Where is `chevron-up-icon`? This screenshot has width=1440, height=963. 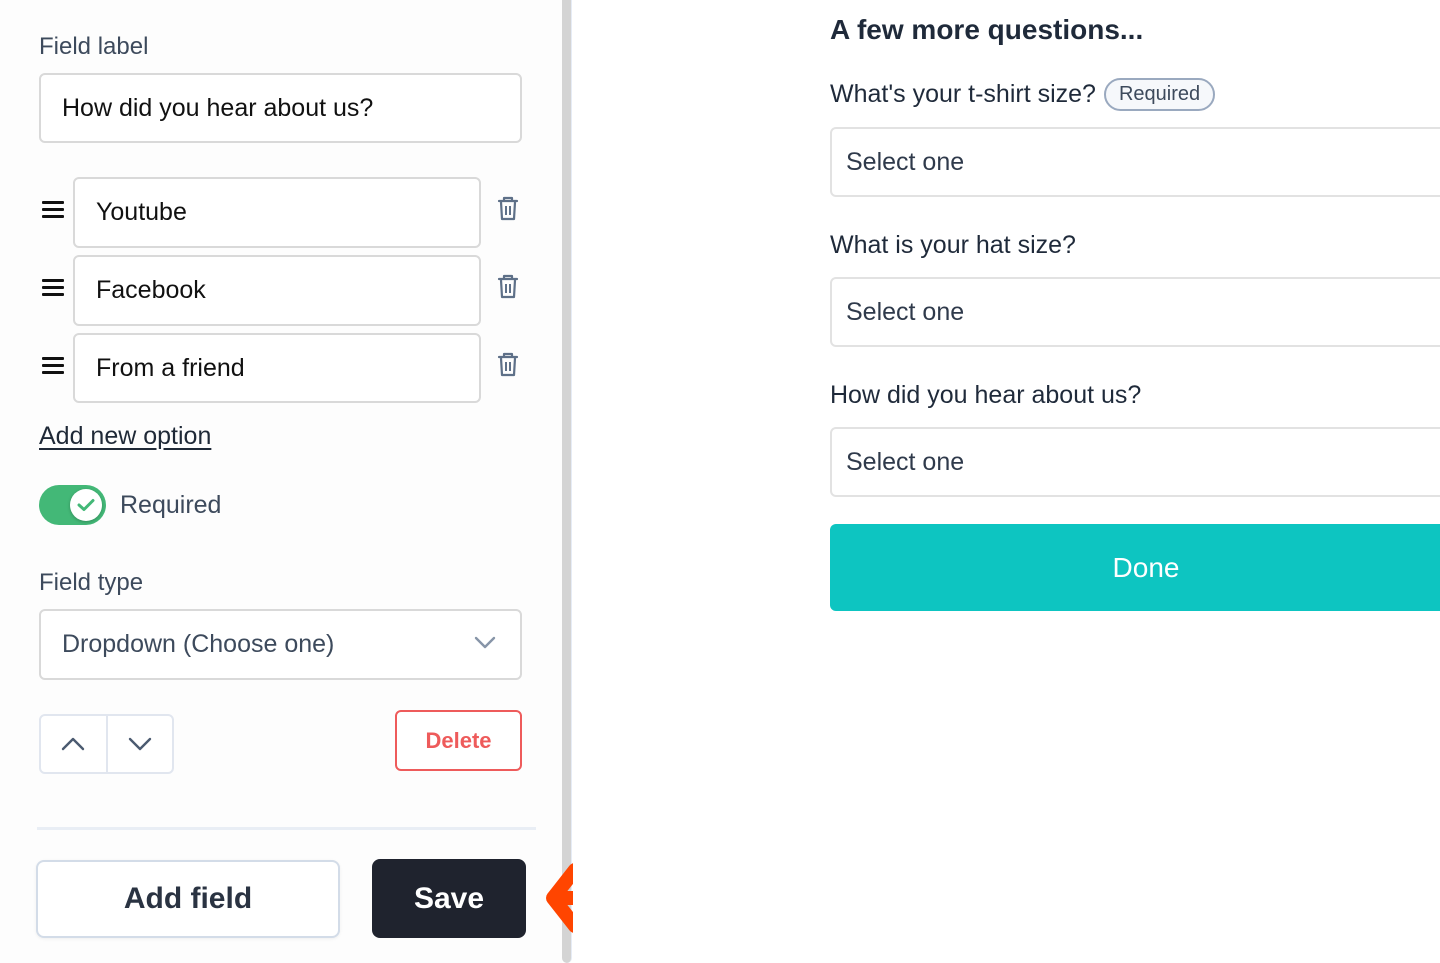
chevron-up-icon is located at coordinates (73, 744).